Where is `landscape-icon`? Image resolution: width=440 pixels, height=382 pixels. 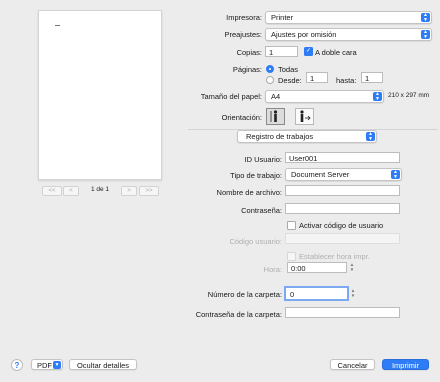 landscape-icon is located at coordinates (305, 116).